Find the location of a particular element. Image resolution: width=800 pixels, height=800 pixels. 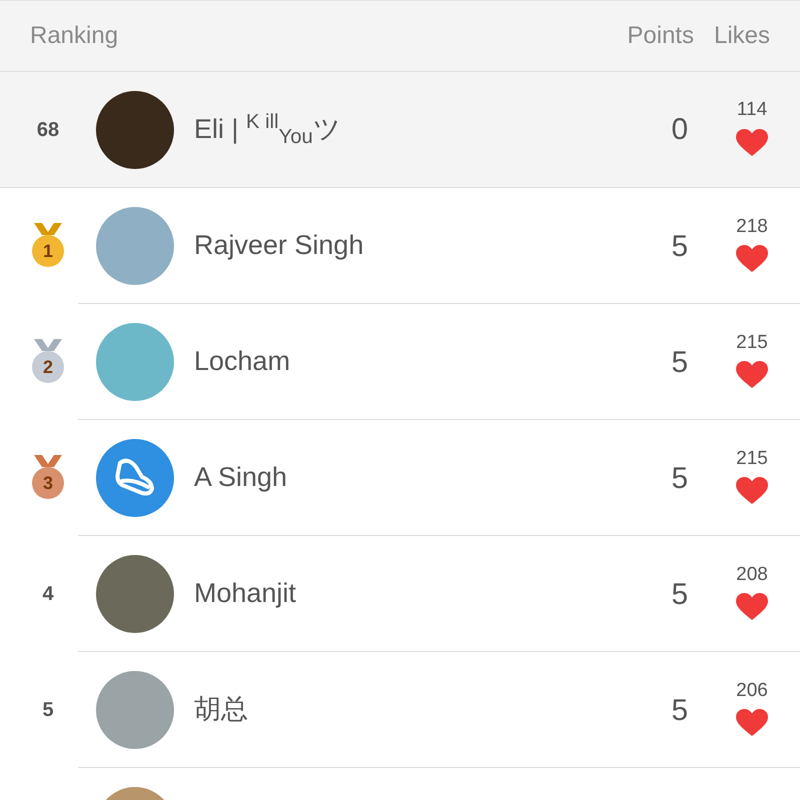

rank-number: 4 is located at coordinates (48, 594).